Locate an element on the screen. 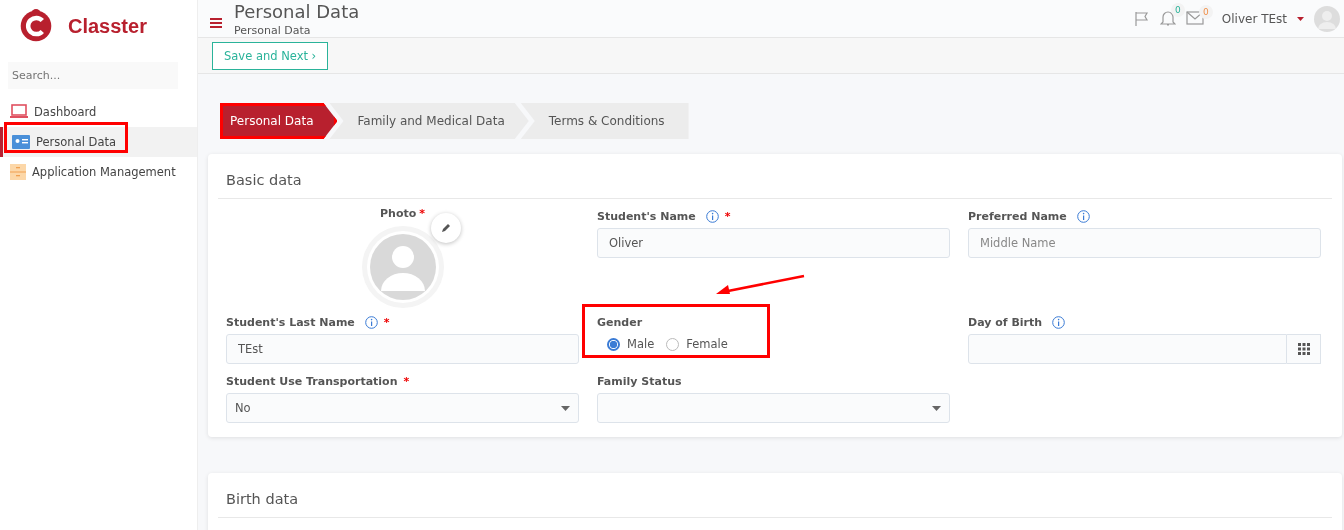 This screenshot has height=530, width=1344. brand-name: Classter is located at coordinates (107, 26).